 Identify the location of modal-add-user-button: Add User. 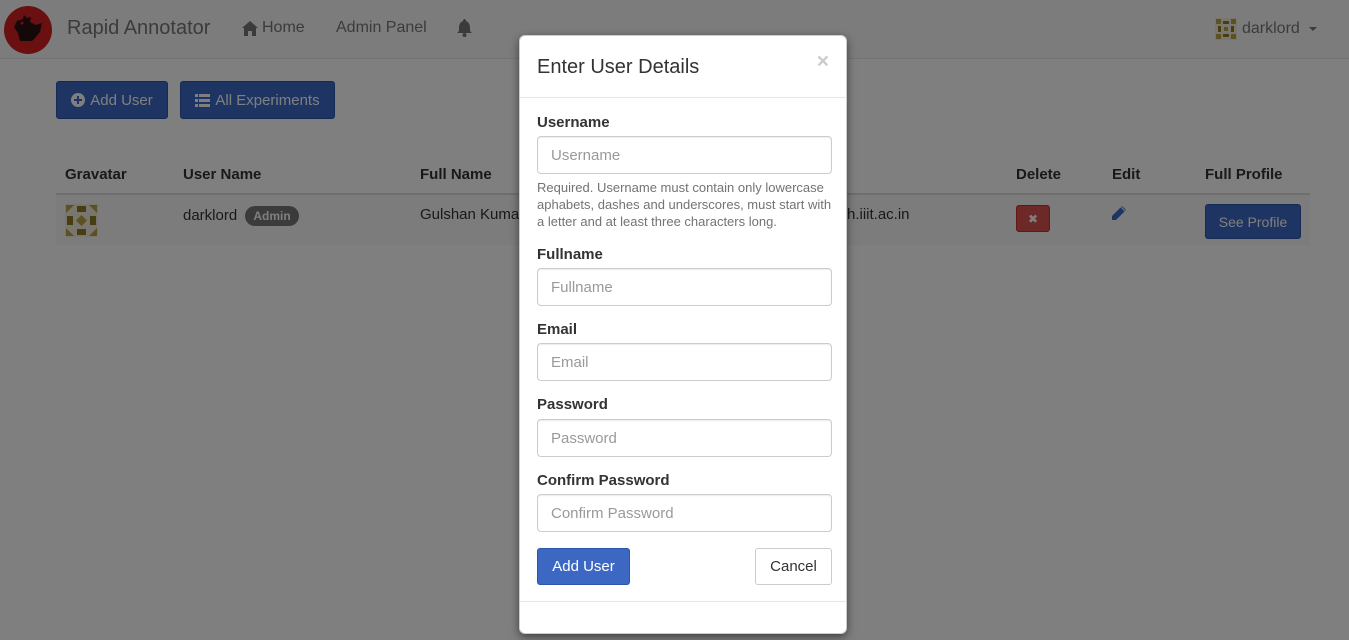
(583, 566).